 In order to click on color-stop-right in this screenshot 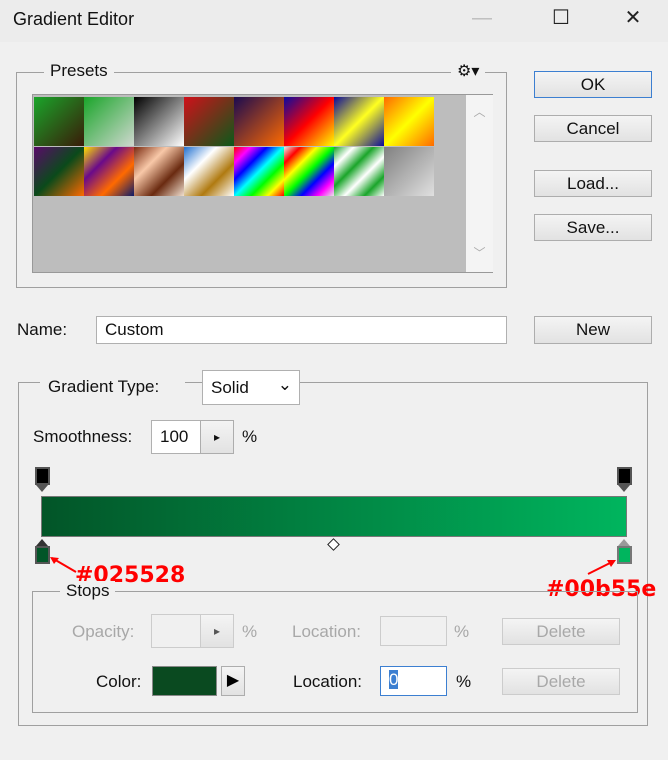, I will do `click(624, 552)`.